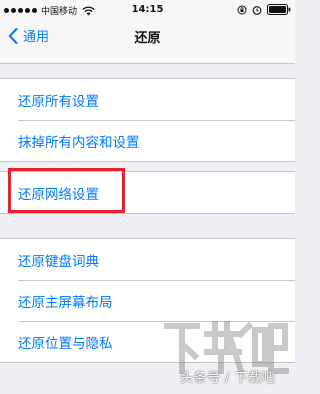  What do you see at coordinates (242, 9) in the screenshot?
I see `lock-rotation-icon` at bounding box center [242, 9].